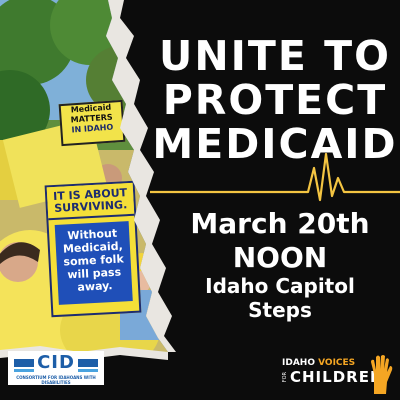 The image size is (400, 400). What do you see at coordinates (275, 177) in the screenshot?
I see `heartbeat-line-icon` at bounding box center [275, 177].